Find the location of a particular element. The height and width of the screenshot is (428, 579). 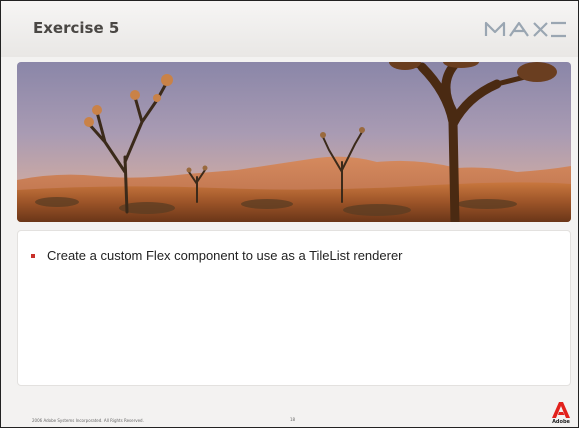

max-logo is located at coordinates (525, 29).